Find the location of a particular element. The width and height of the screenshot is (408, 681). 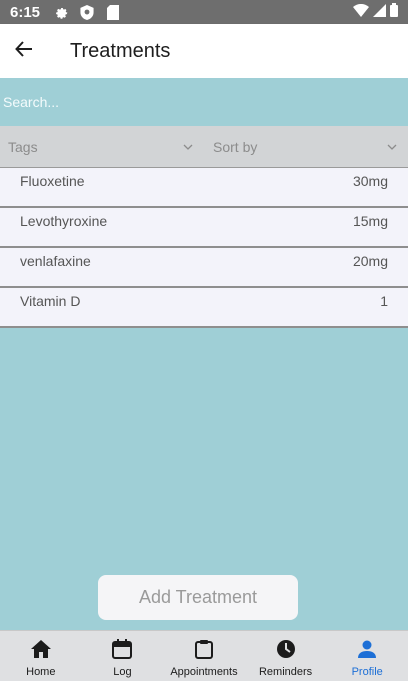

treatment-dose: 15mg is located at coordinates (370, 221).